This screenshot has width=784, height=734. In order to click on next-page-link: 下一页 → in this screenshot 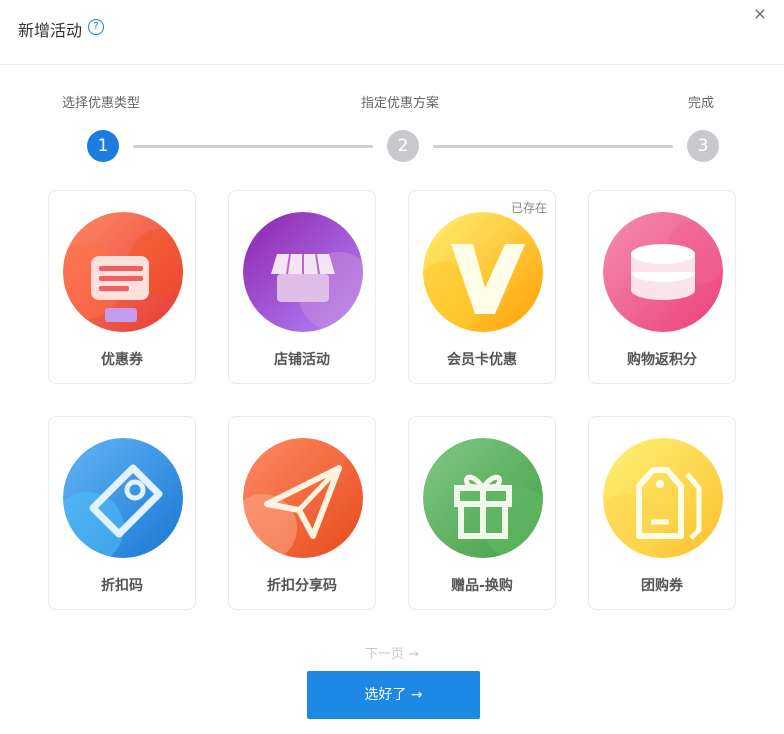, I will do `click(392, 652)`.